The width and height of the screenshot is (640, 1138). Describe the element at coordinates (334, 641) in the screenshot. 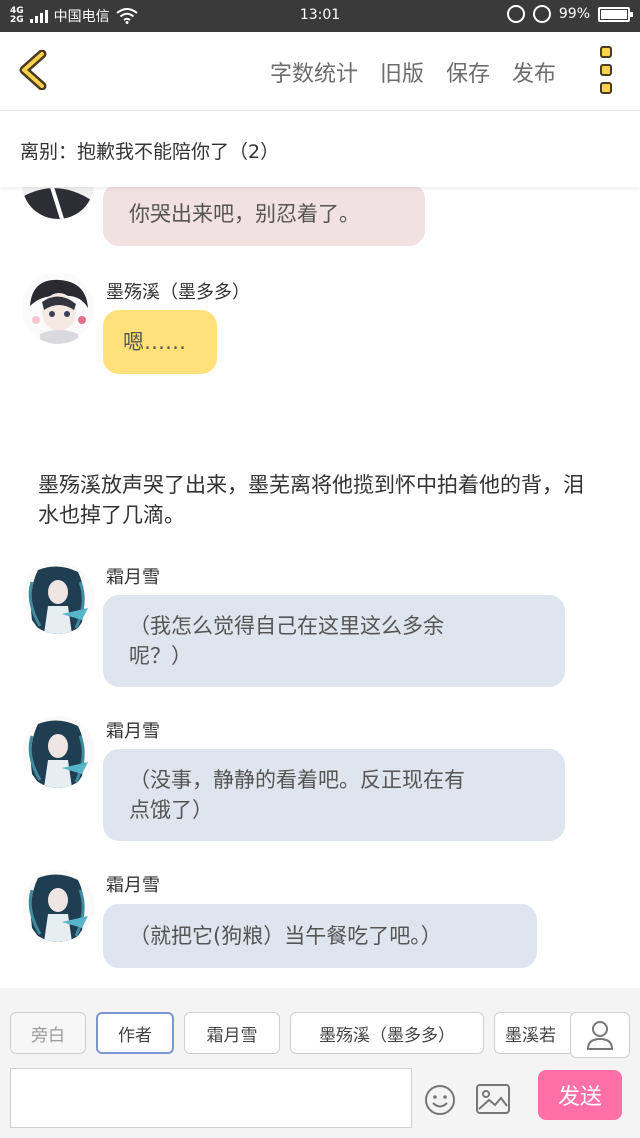

I see `message-bubble: （我怎么觉得自己在这里这么多余 呢？）` at that location.